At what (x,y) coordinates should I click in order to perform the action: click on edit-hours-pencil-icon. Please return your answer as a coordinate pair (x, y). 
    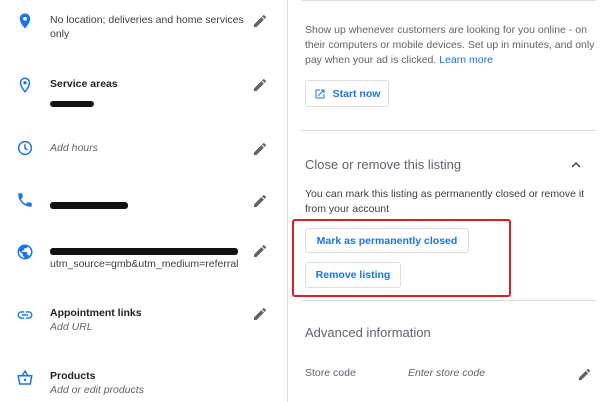
    Looking at the image, I should click on (260, 149).